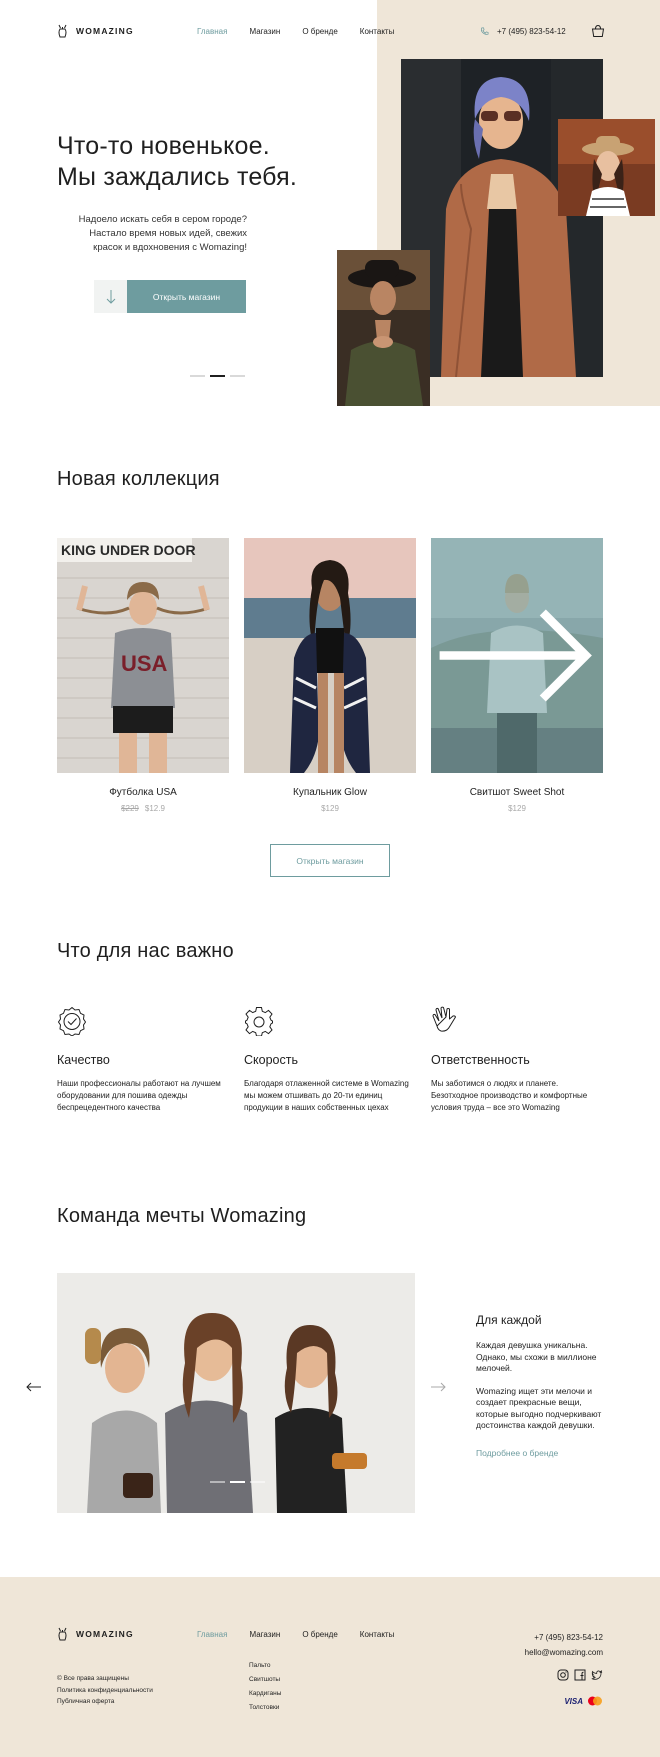 This screenshot has height=1757, width=660. What do you see at coordinates (264, 1679) in the screenshot?
I see `footer-link-sweatshirts: Свитшоты` at bounding box center [264, 1679].